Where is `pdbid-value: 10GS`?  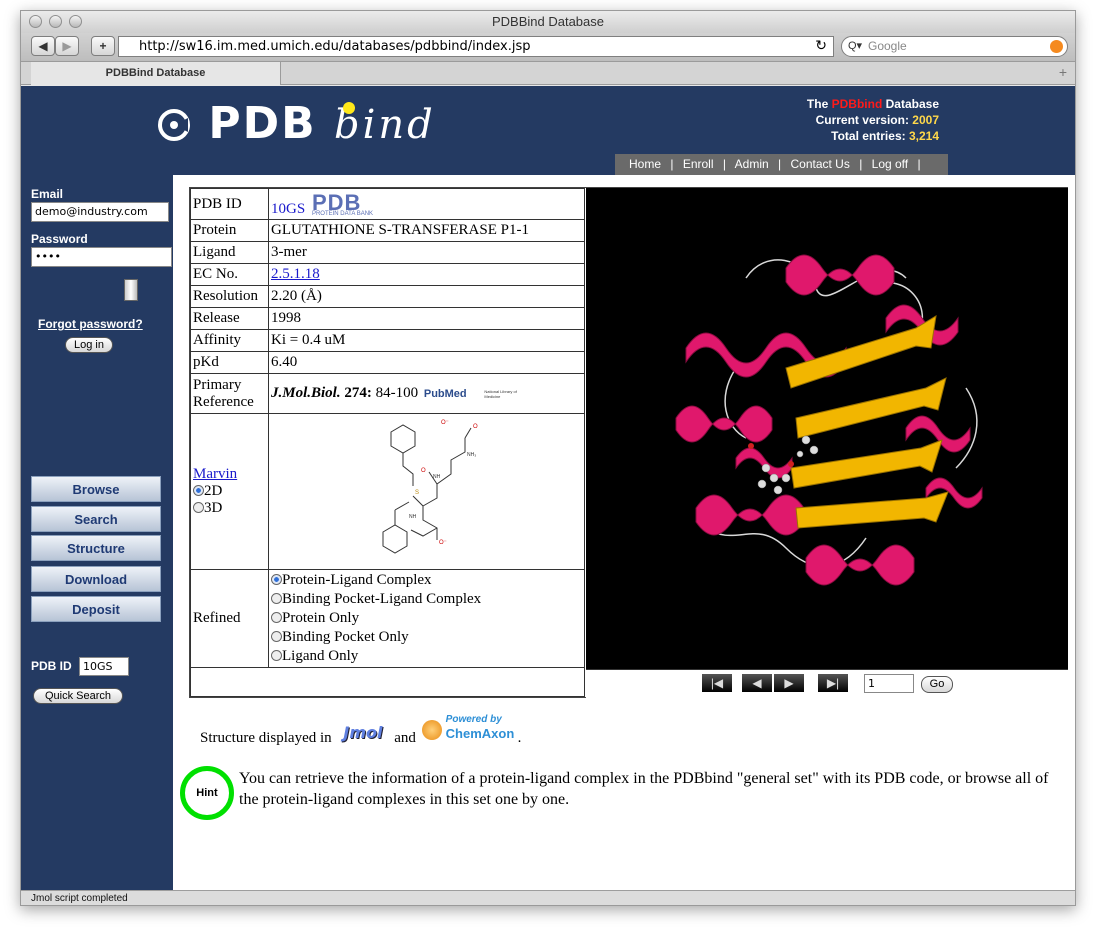
pdbid-value: 10GS is located at coordinates (288, 209).